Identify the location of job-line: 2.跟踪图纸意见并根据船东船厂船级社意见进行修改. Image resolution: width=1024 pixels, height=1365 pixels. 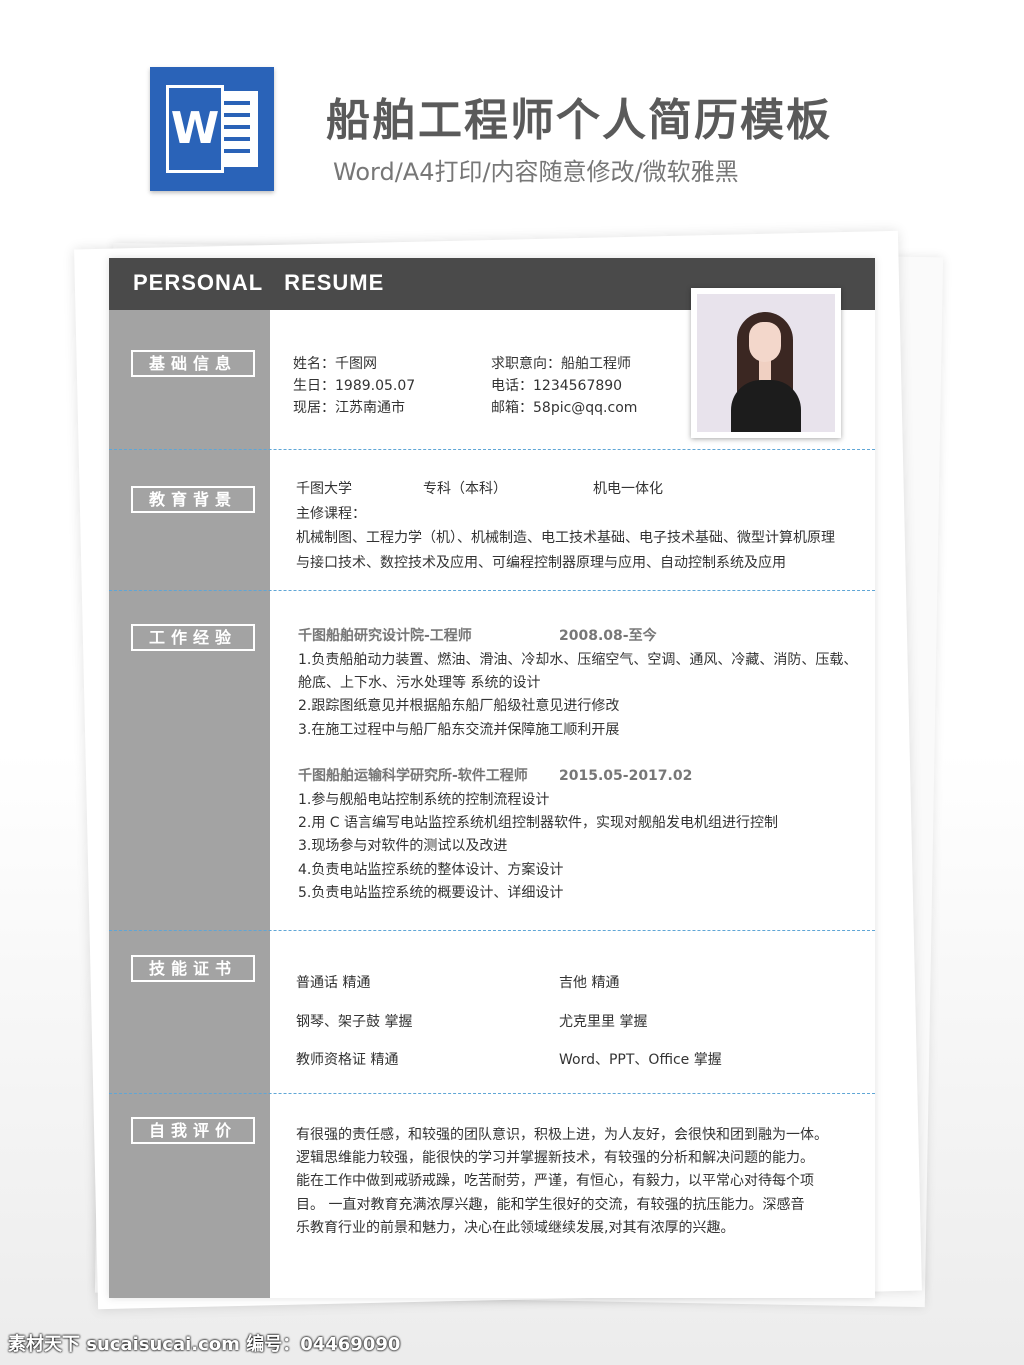
(459, 706).